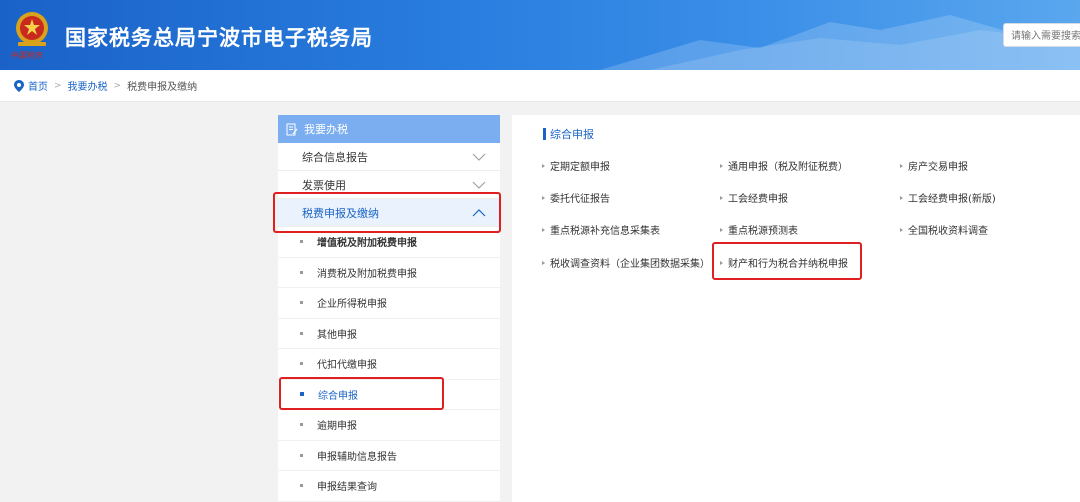  Describe the element at coordinates (340, 213) in the screenshot. I see `sidebar-group-label: 税费申报及缴纳` at that location.